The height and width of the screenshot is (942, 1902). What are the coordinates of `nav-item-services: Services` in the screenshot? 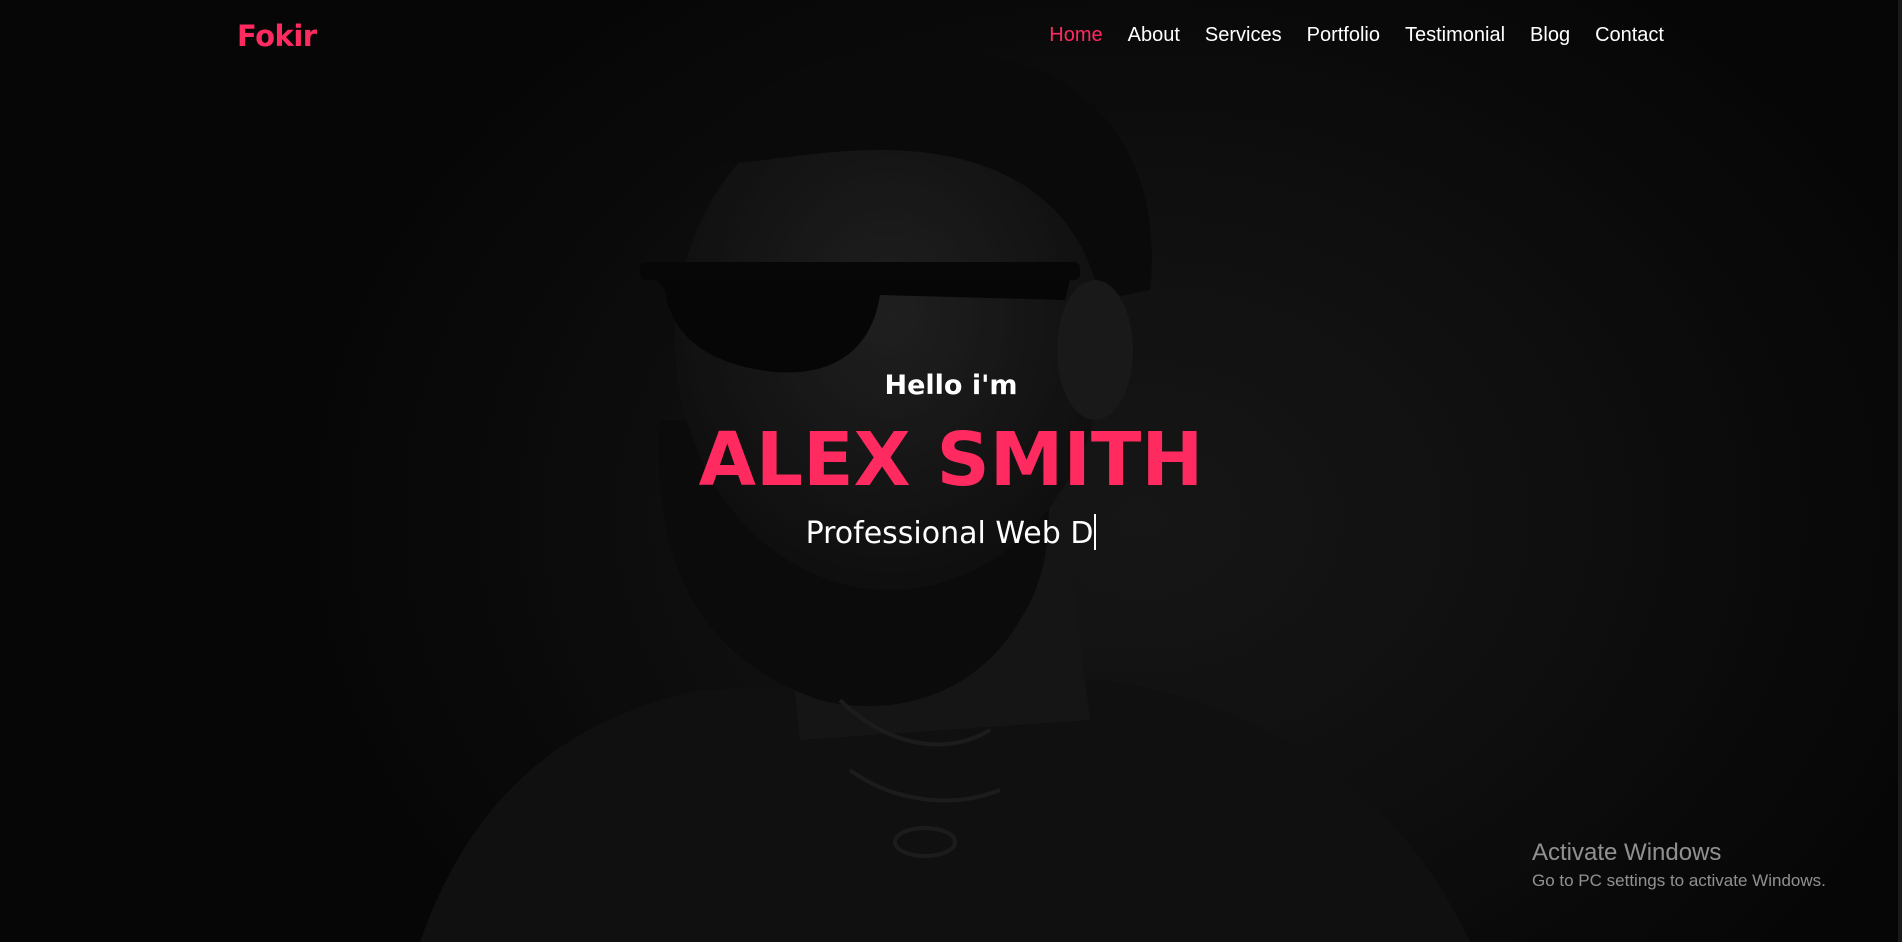 It's located at (1243, 35).